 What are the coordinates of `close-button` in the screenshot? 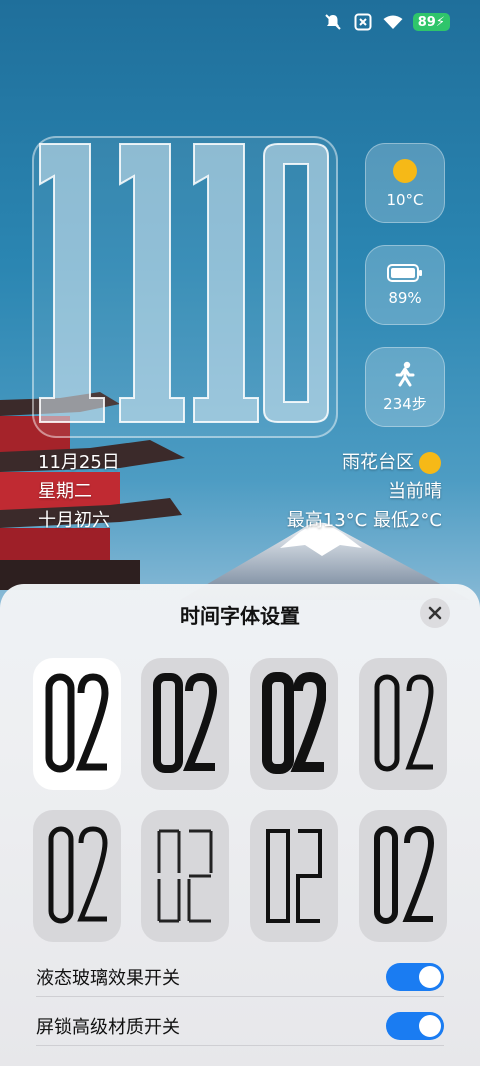 It's located at (435, 613).